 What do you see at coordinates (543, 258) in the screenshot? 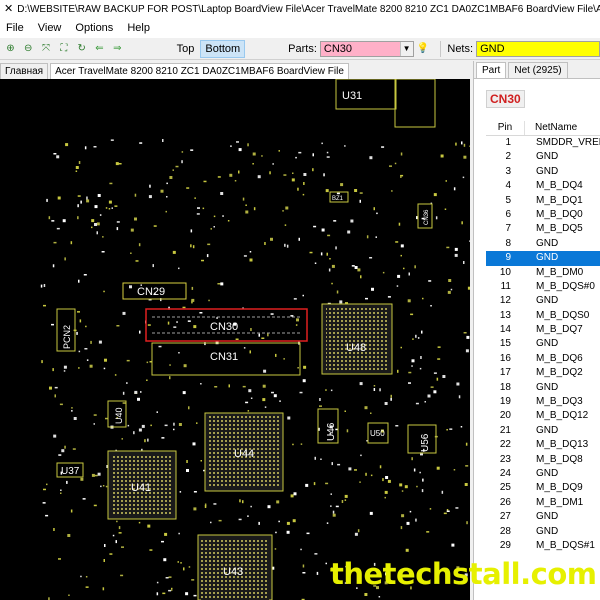
I see `table-row: 9 GND` at bounding box center [543, 258].